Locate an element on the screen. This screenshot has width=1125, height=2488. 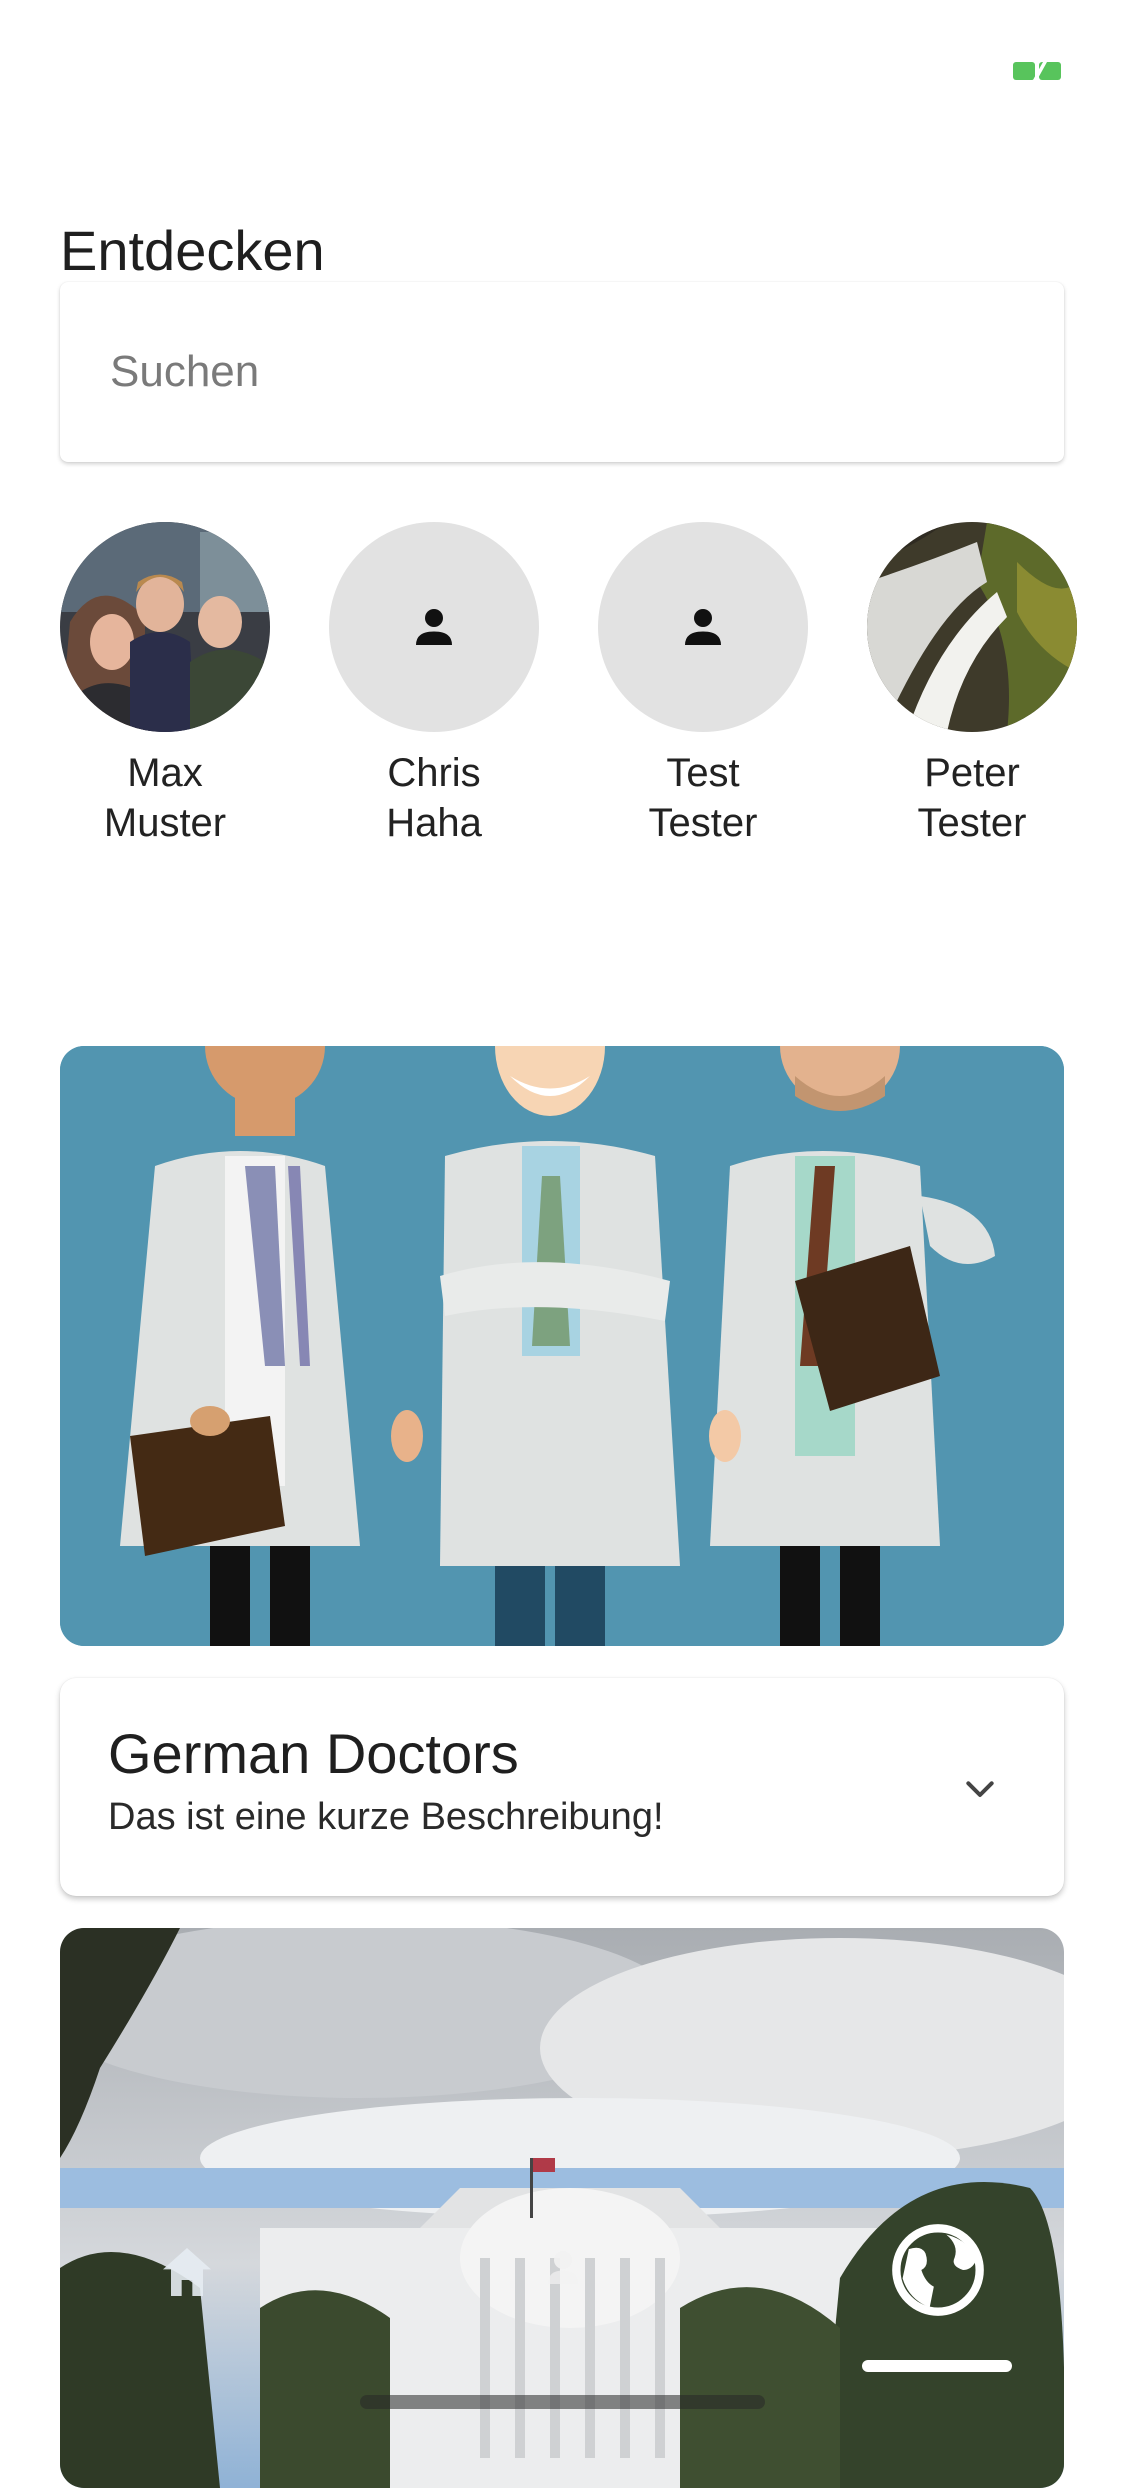
active-tab-indicator is located at coordinates (937, 2366).